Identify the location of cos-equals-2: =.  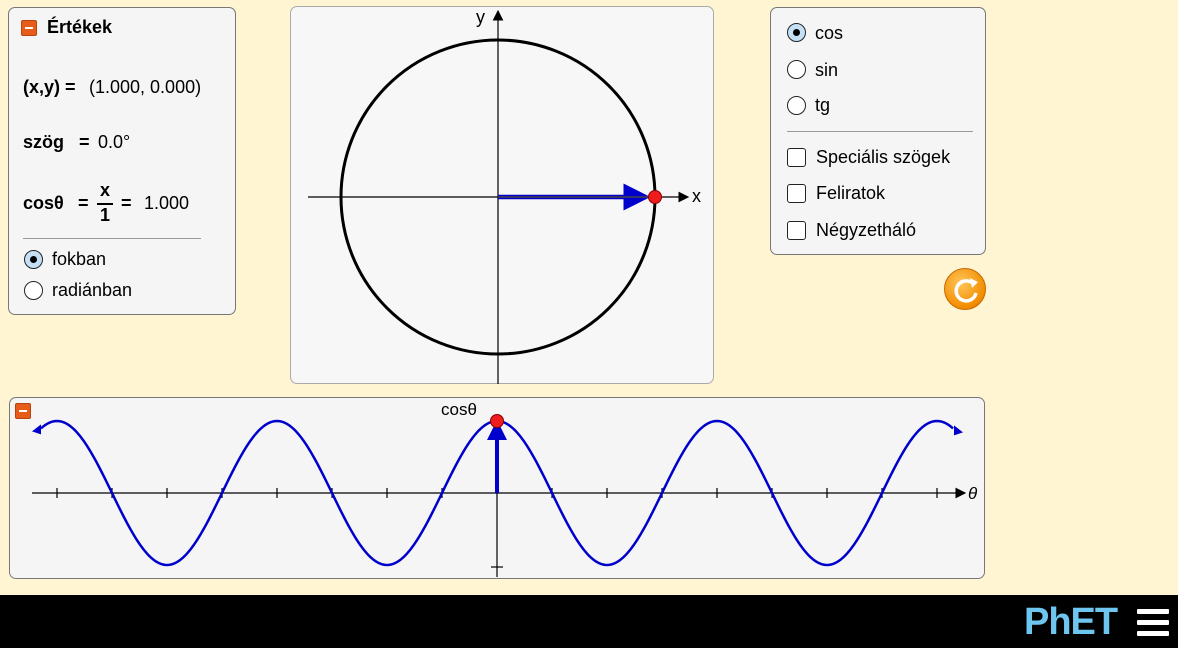
(126, 203).